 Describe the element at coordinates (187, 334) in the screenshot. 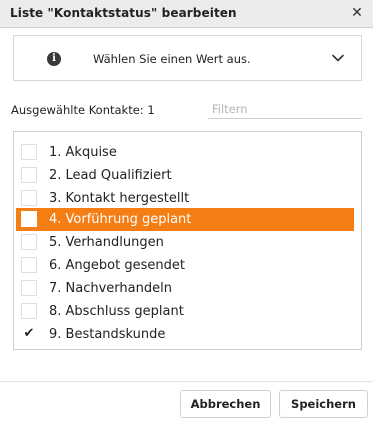

I see `list-item: ✔ 9. Bestandskunde` at that location.